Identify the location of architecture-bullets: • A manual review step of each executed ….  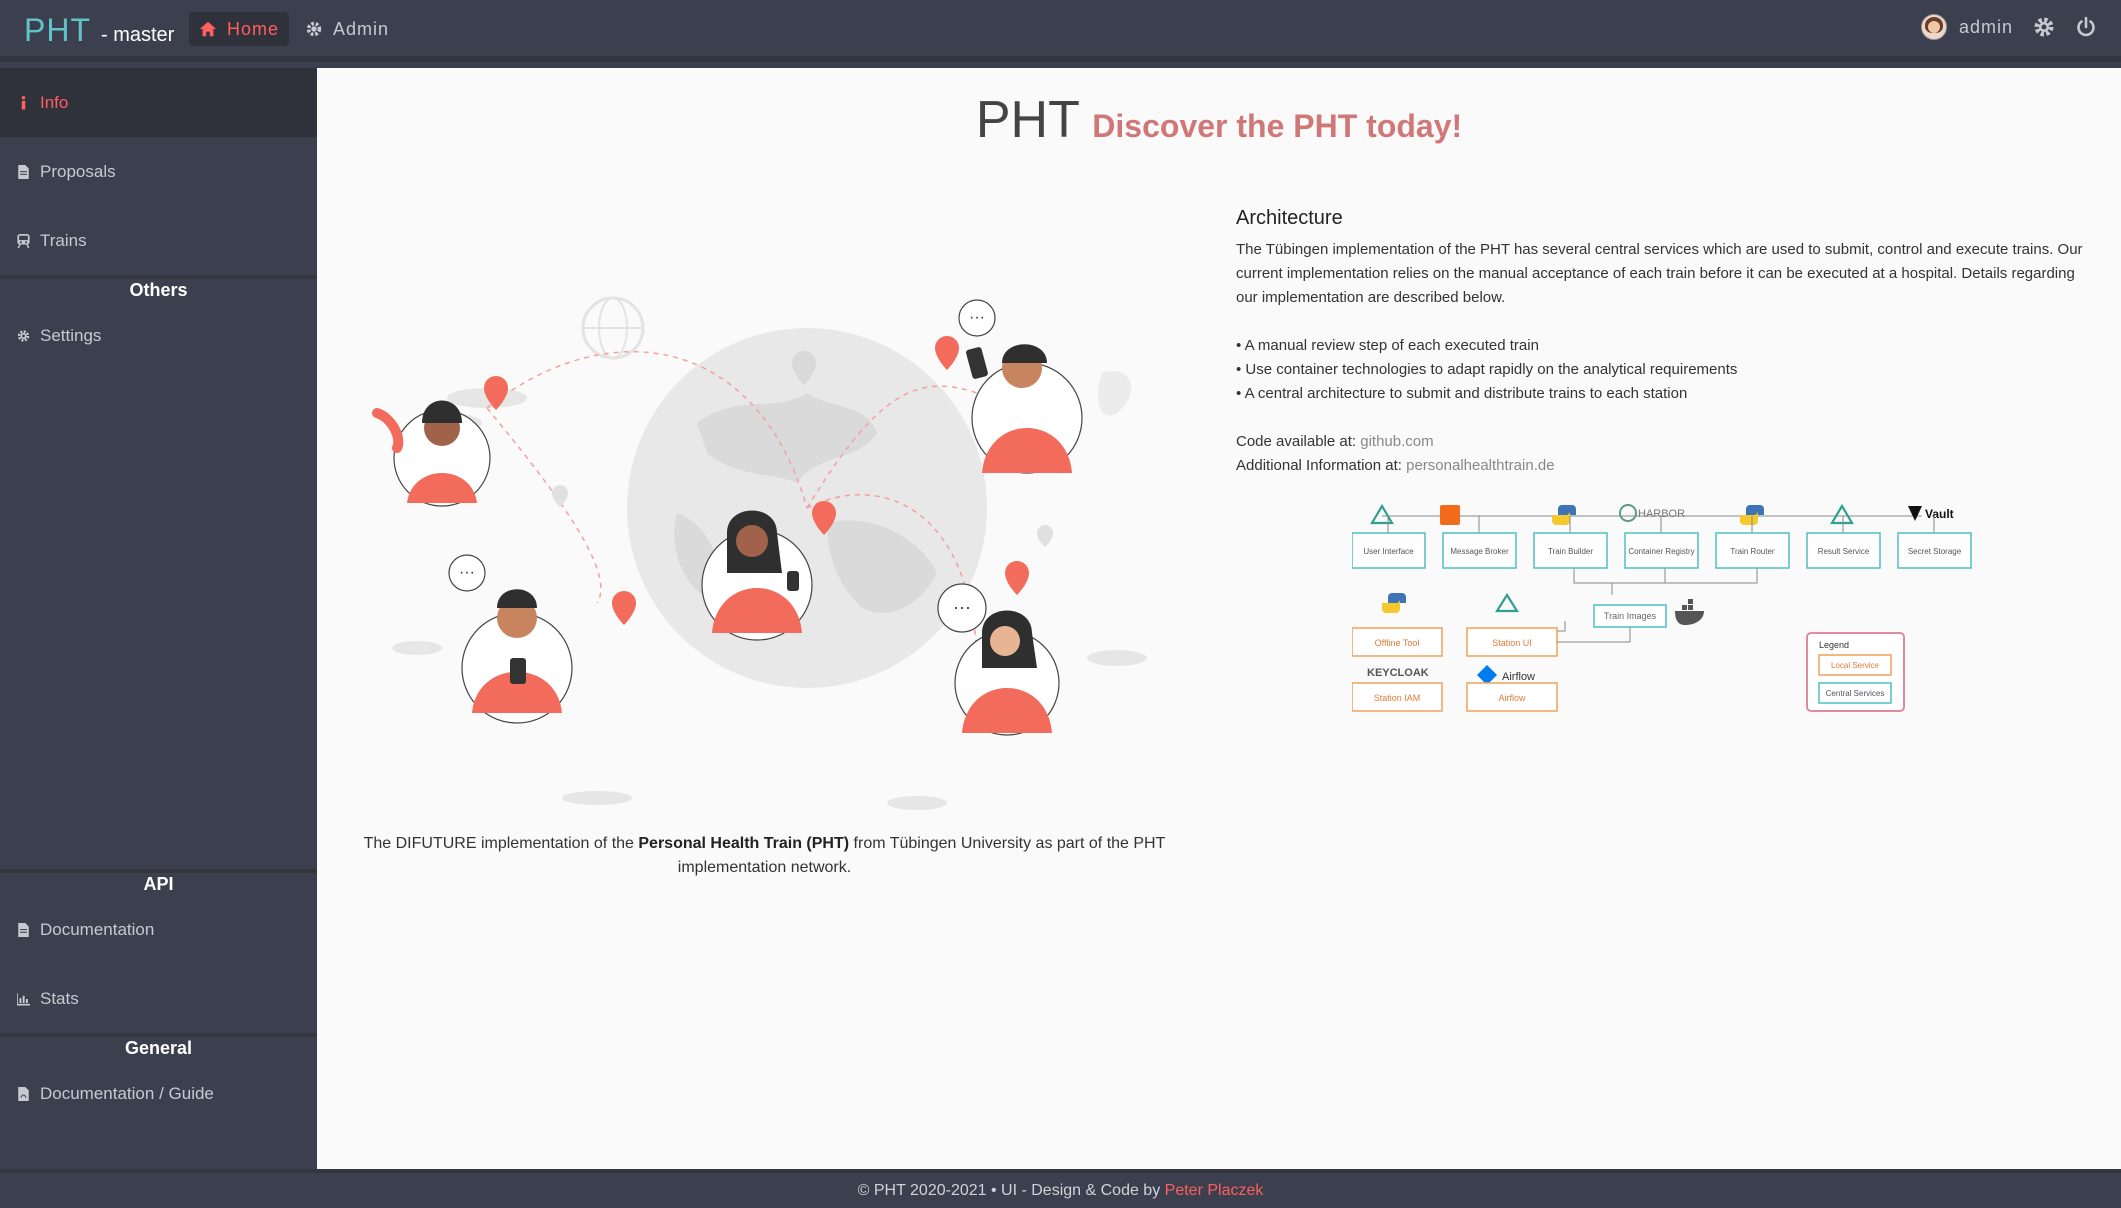
(1661, 370).